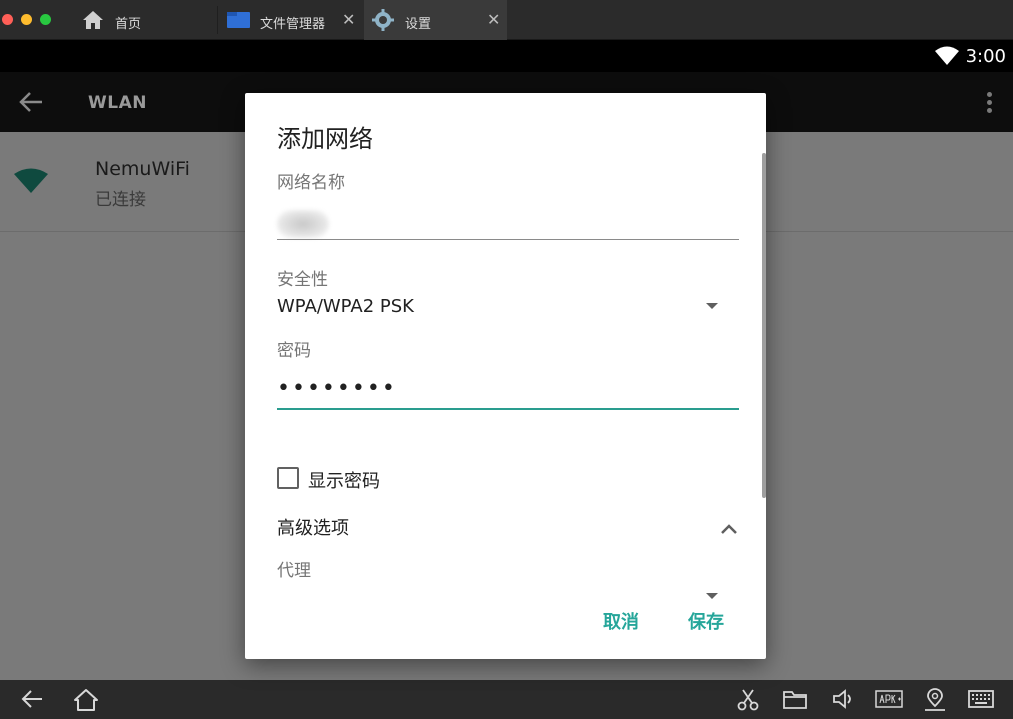 This screenshot has width=1013, height=719. What do you see at coordinates (32, 701) in the screenshot?
I see `back-icon` at bounding box center [32, 701].